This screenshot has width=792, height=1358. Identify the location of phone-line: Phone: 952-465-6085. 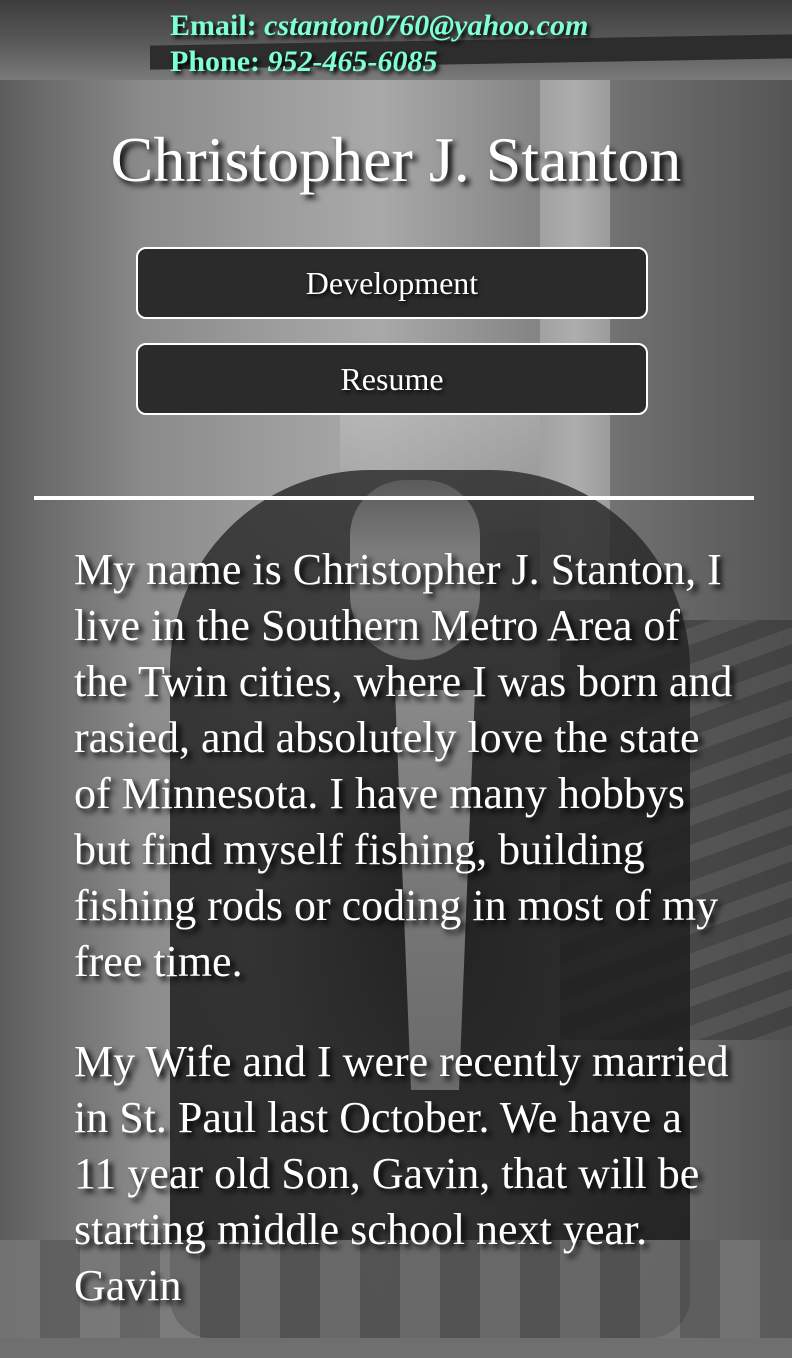
(379, 62).